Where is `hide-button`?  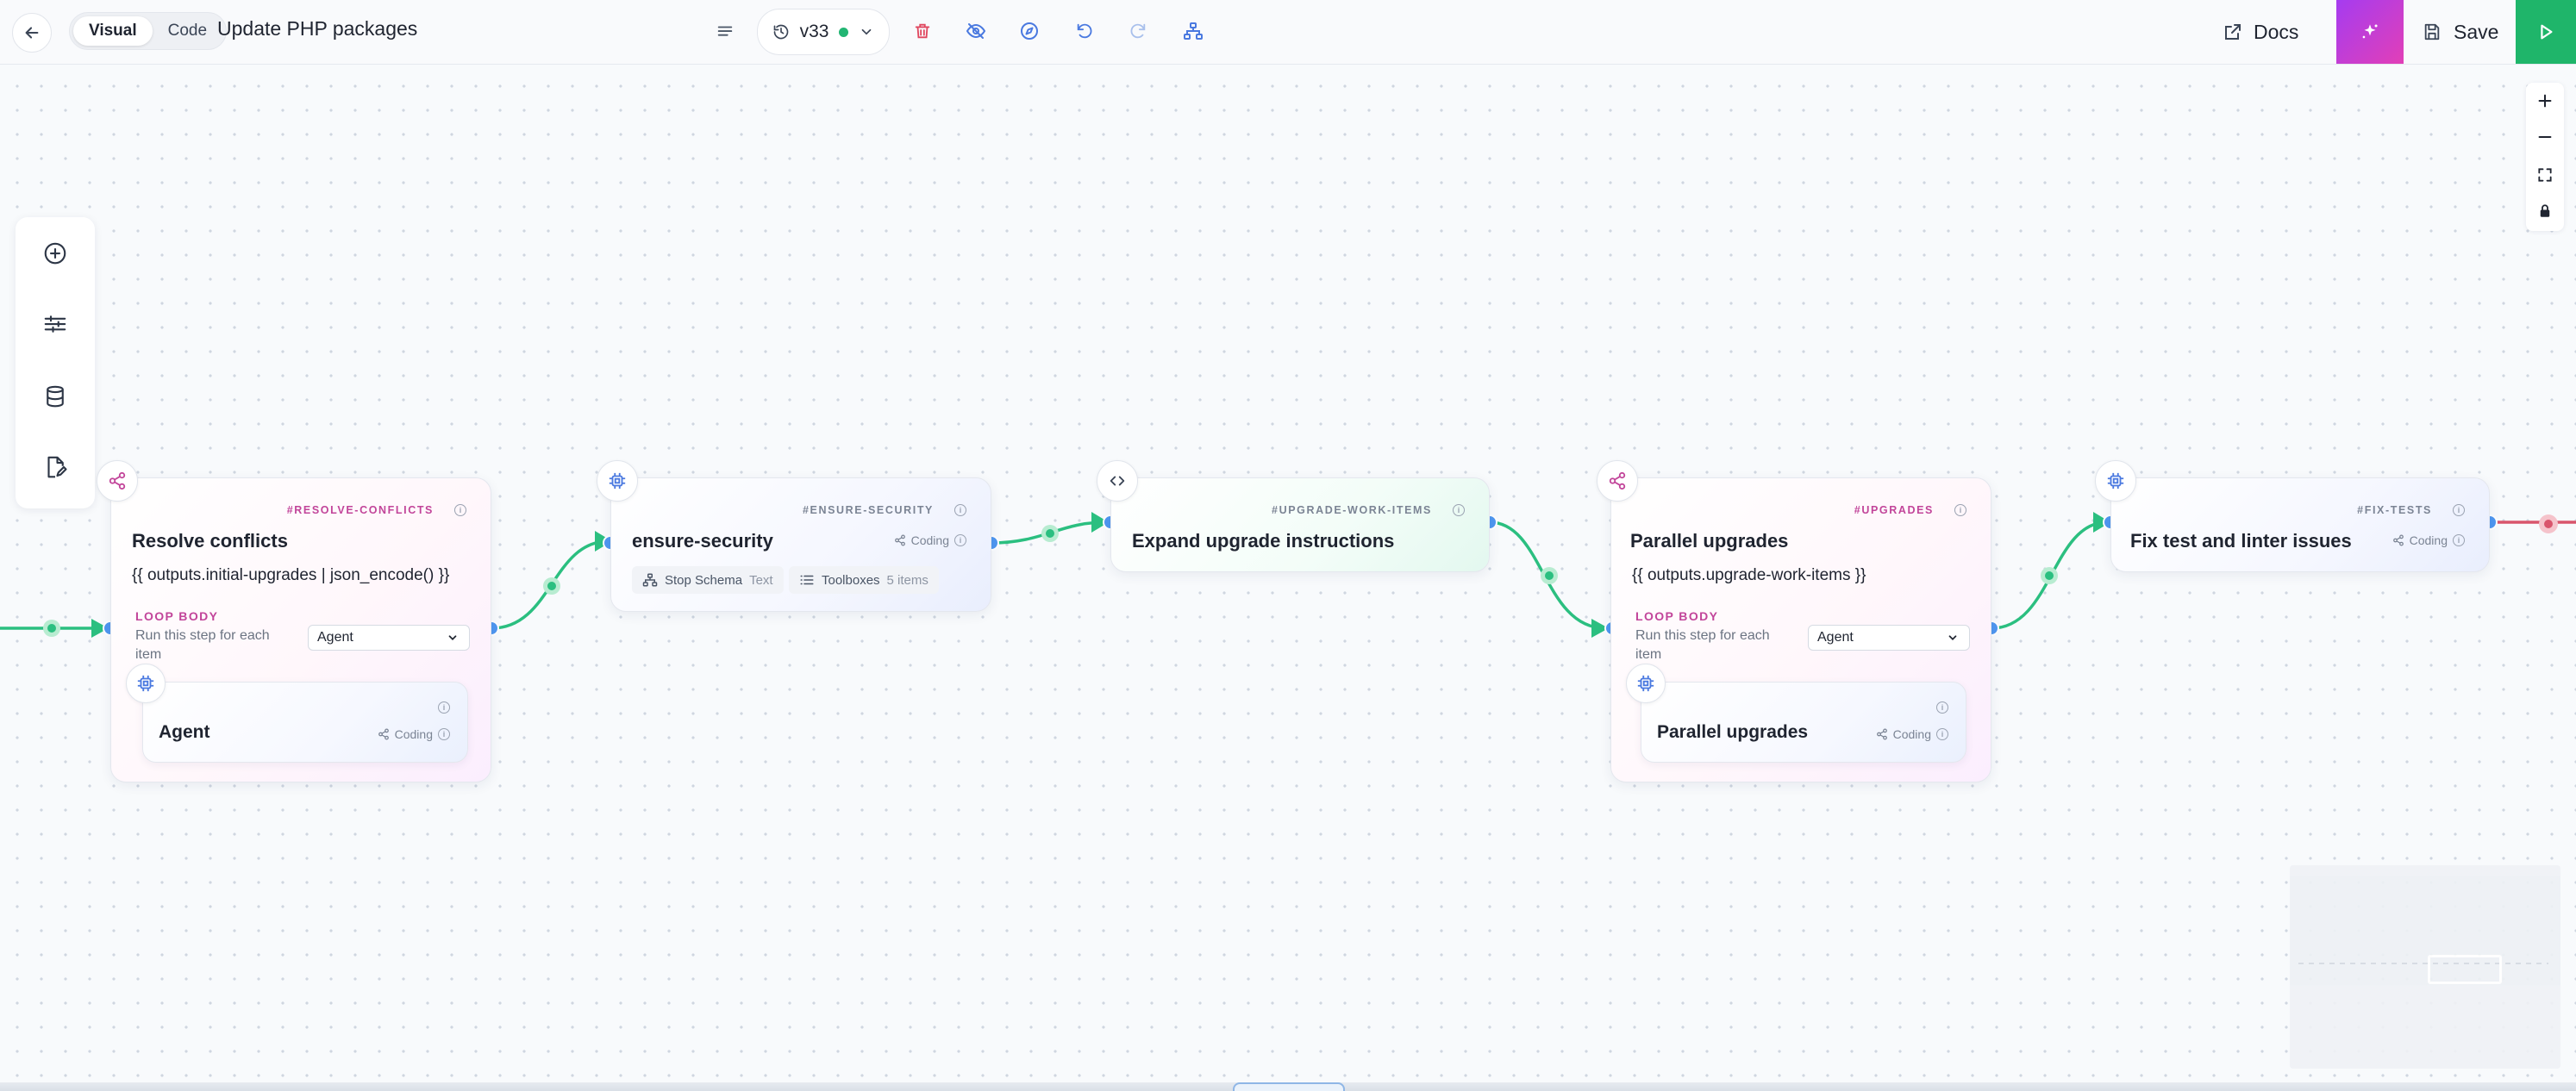 hide-button is located at coordinates (975, 31).